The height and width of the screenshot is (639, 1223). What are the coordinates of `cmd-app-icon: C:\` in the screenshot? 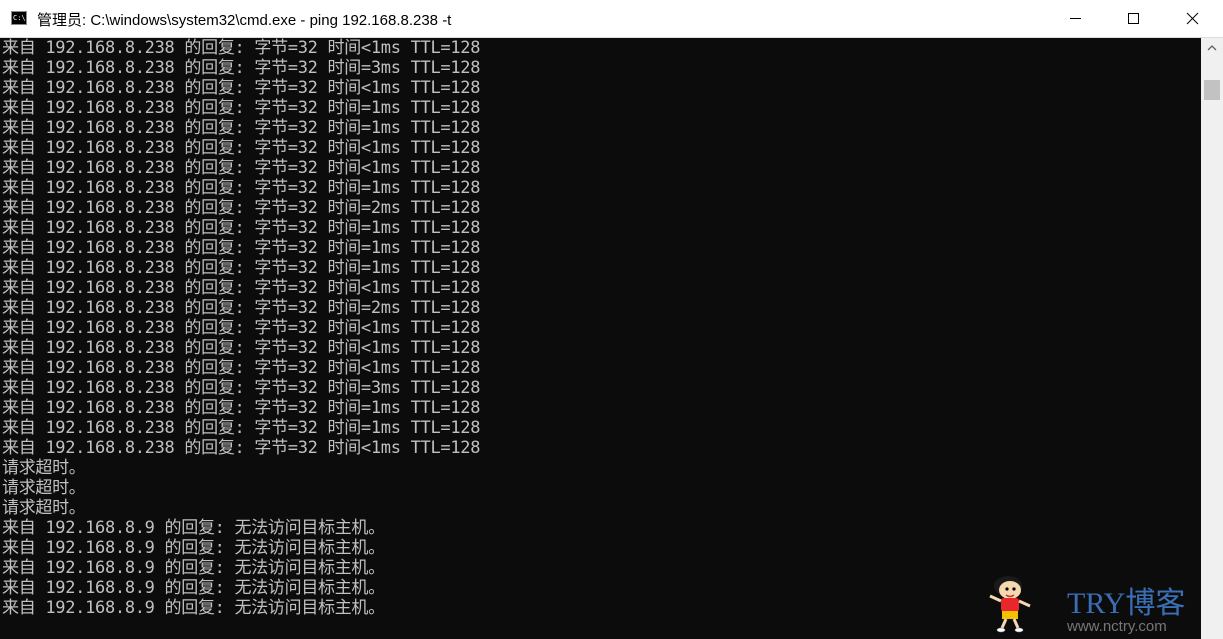 It's located at (19, 18).